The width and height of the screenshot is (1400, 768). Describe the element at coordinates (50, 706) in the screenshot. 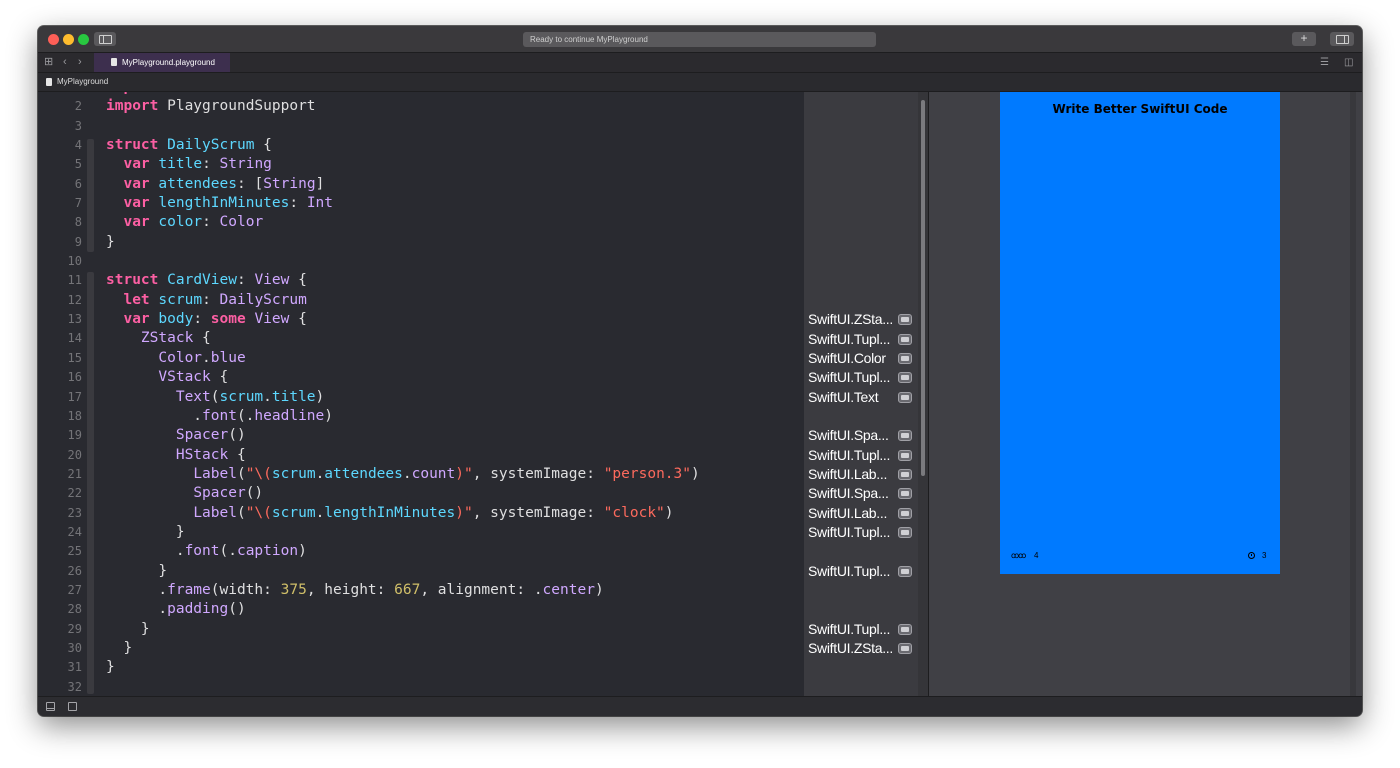

I see `hide-debug-area-icon` at that location.